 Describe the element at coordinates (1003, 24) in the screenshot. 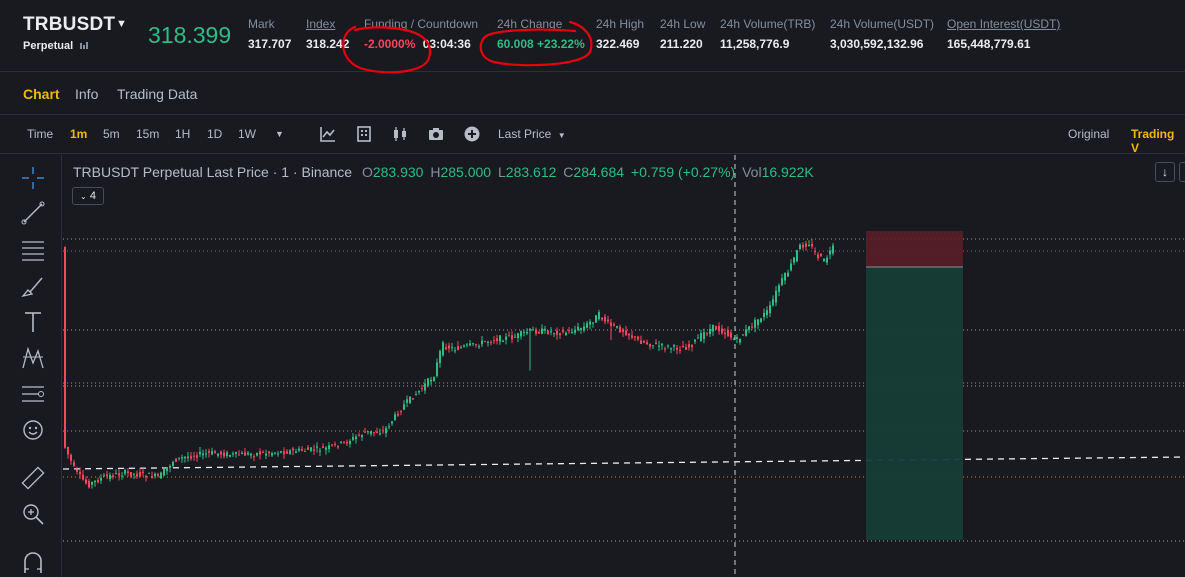

I see `stat-label: Open Interest(USDT)` at that location.